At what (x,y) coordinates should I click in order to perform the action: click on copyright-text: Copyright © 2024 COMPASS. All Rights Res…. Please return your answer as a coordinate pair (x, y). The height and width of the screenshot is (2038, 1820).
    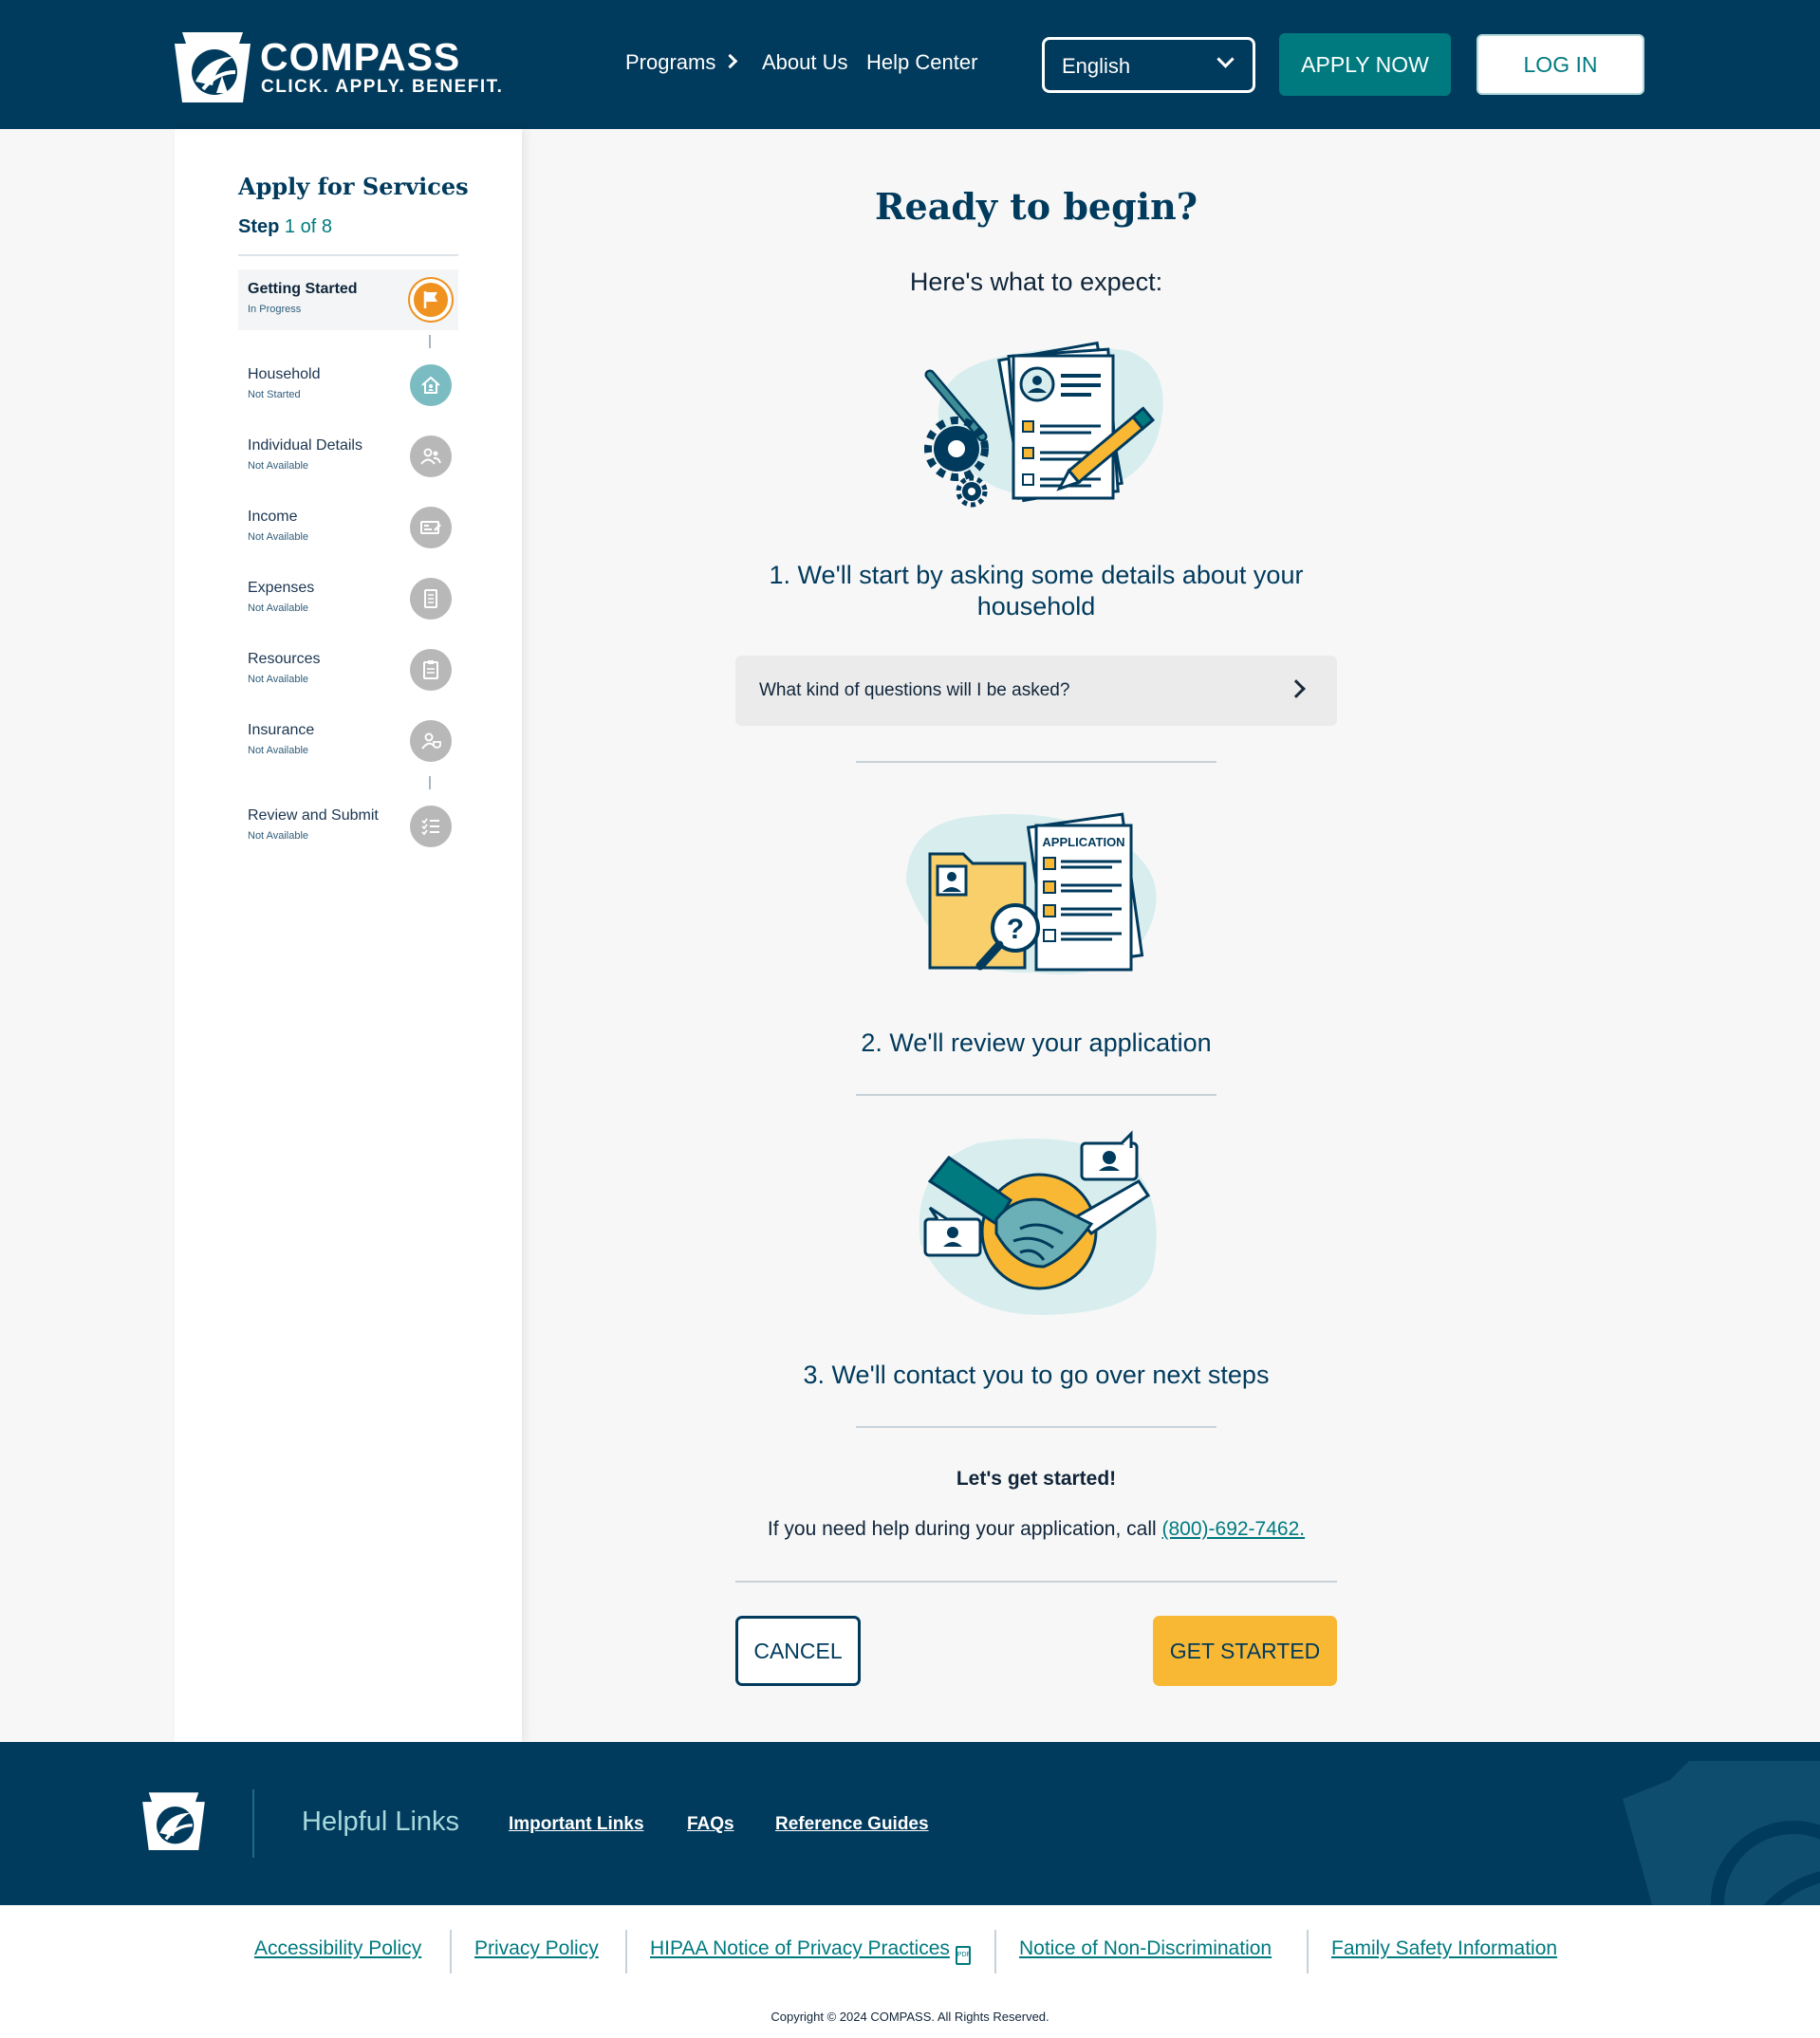
    Looking at the image, I should click on (910, 2017).